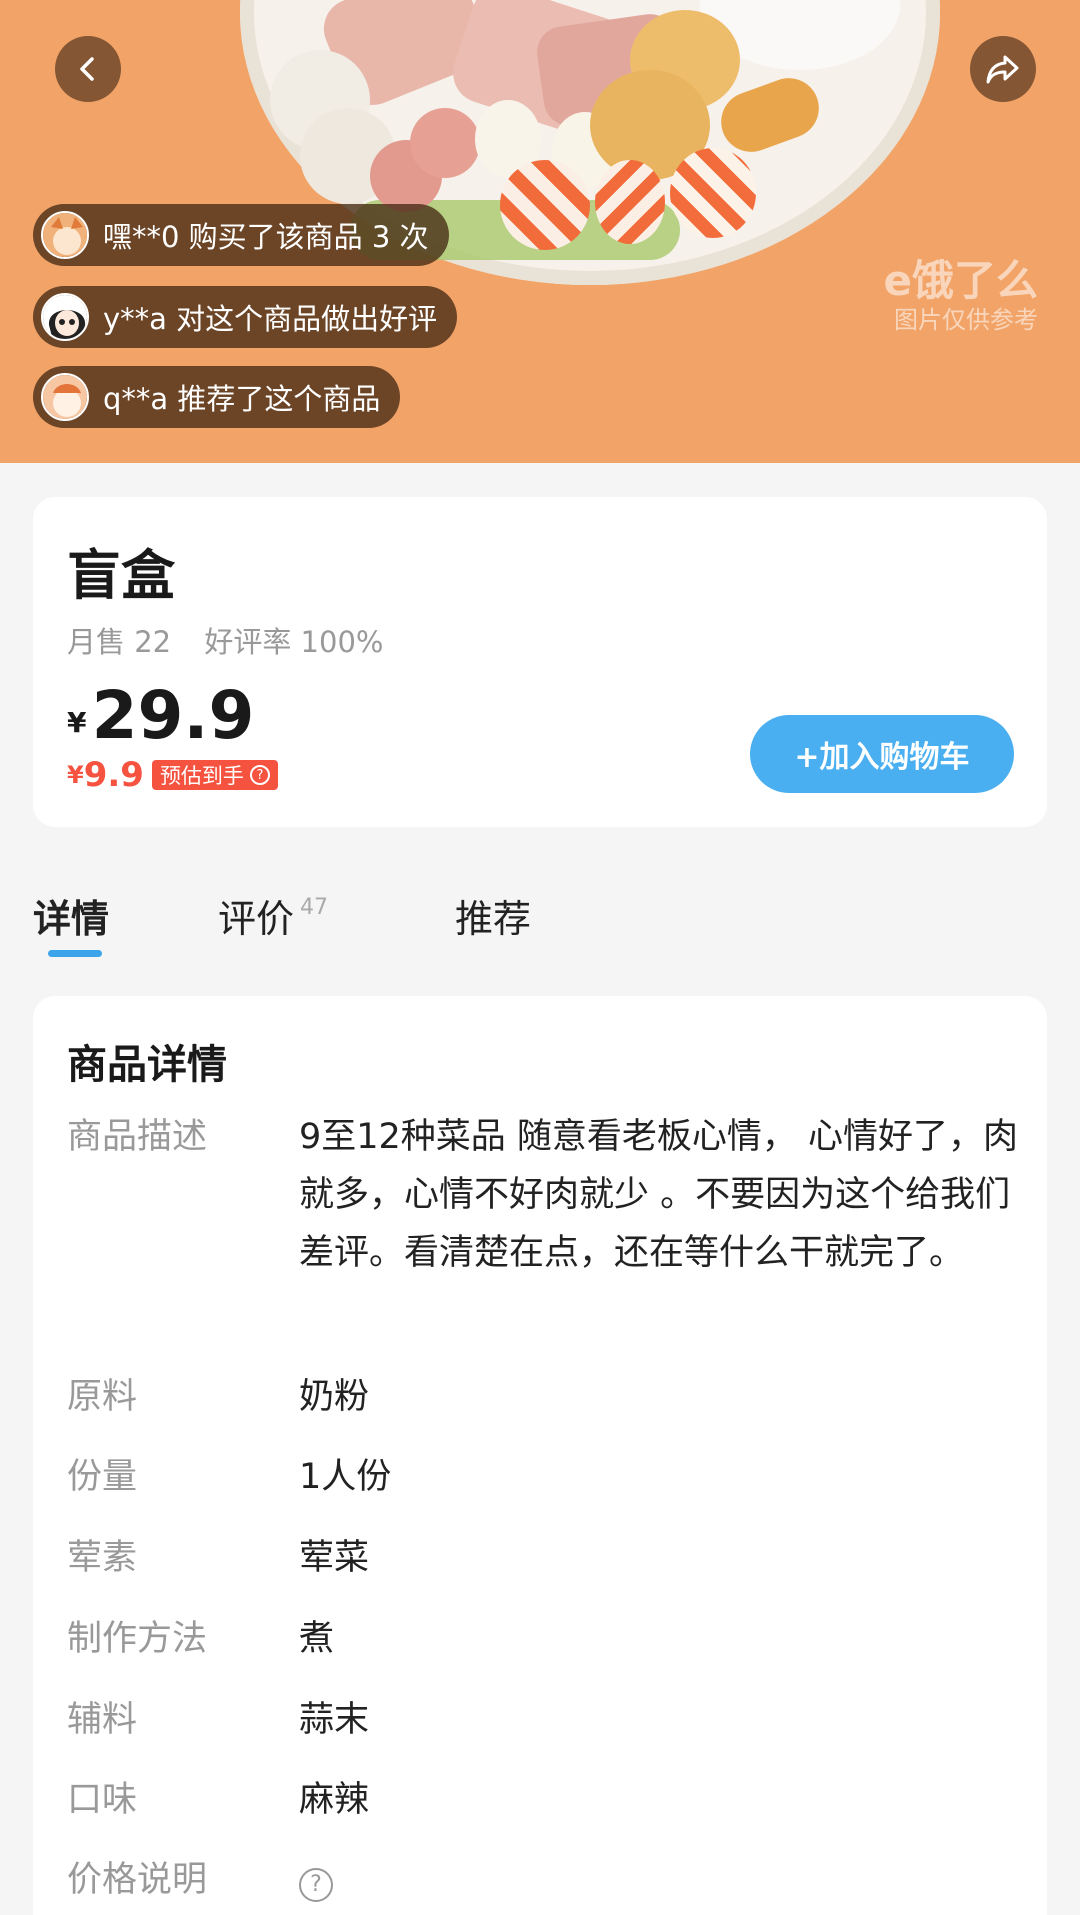 The height and width of the screenshot is (1915, 1080). Describe the element at coordinates (137, 1639) in the screenshot. I see `detail-label: 制作方法` at that location.